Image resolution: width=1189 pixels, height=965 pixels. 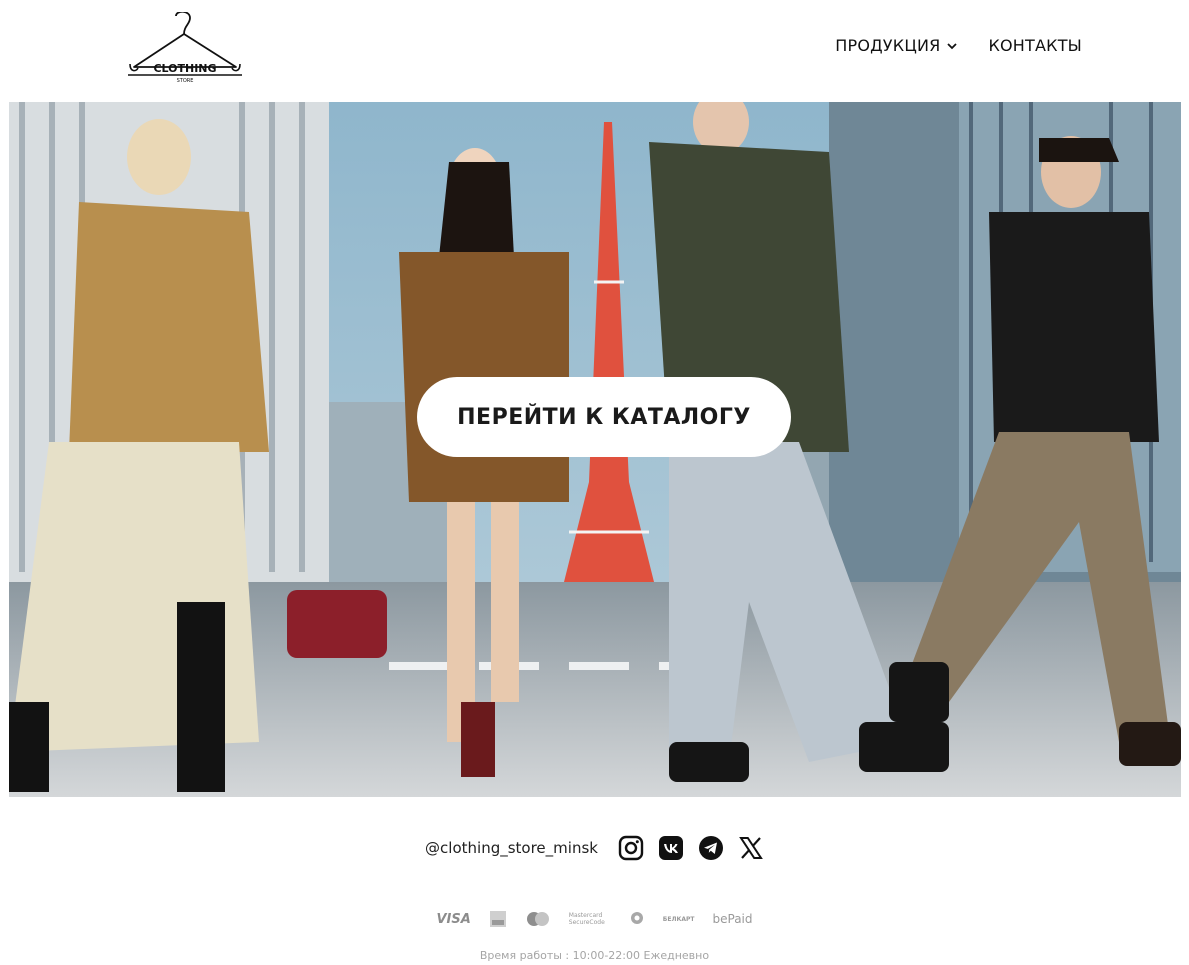 What do you see at coordinates (498, 919) in the screenshot?
I see `verified-by-visa-icon` at bounding box center [498, 919].